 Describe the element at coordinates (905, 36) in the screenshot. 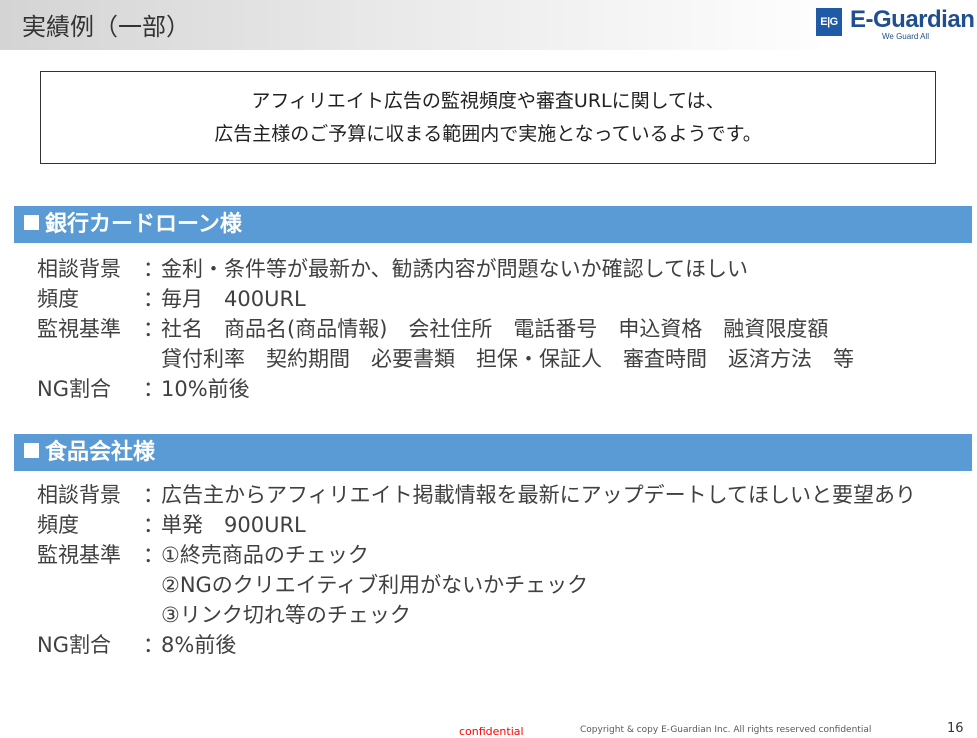

I see `logo-tagline: We Guard All` at that location.